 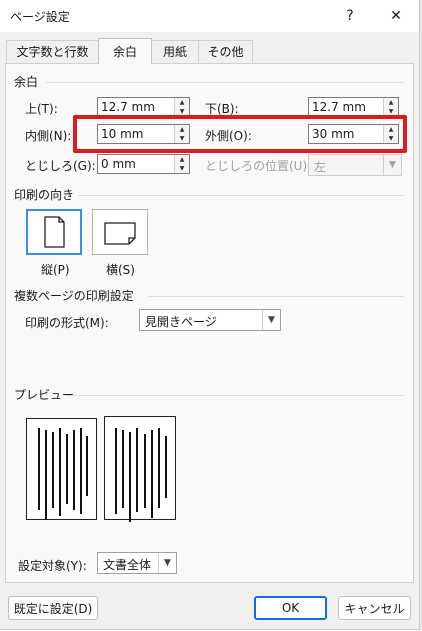 What do you see at coordinates (60, 166) in the screenshot?
I see `gutter-label: とじしろ(G):` at bounding box center [60, 166].